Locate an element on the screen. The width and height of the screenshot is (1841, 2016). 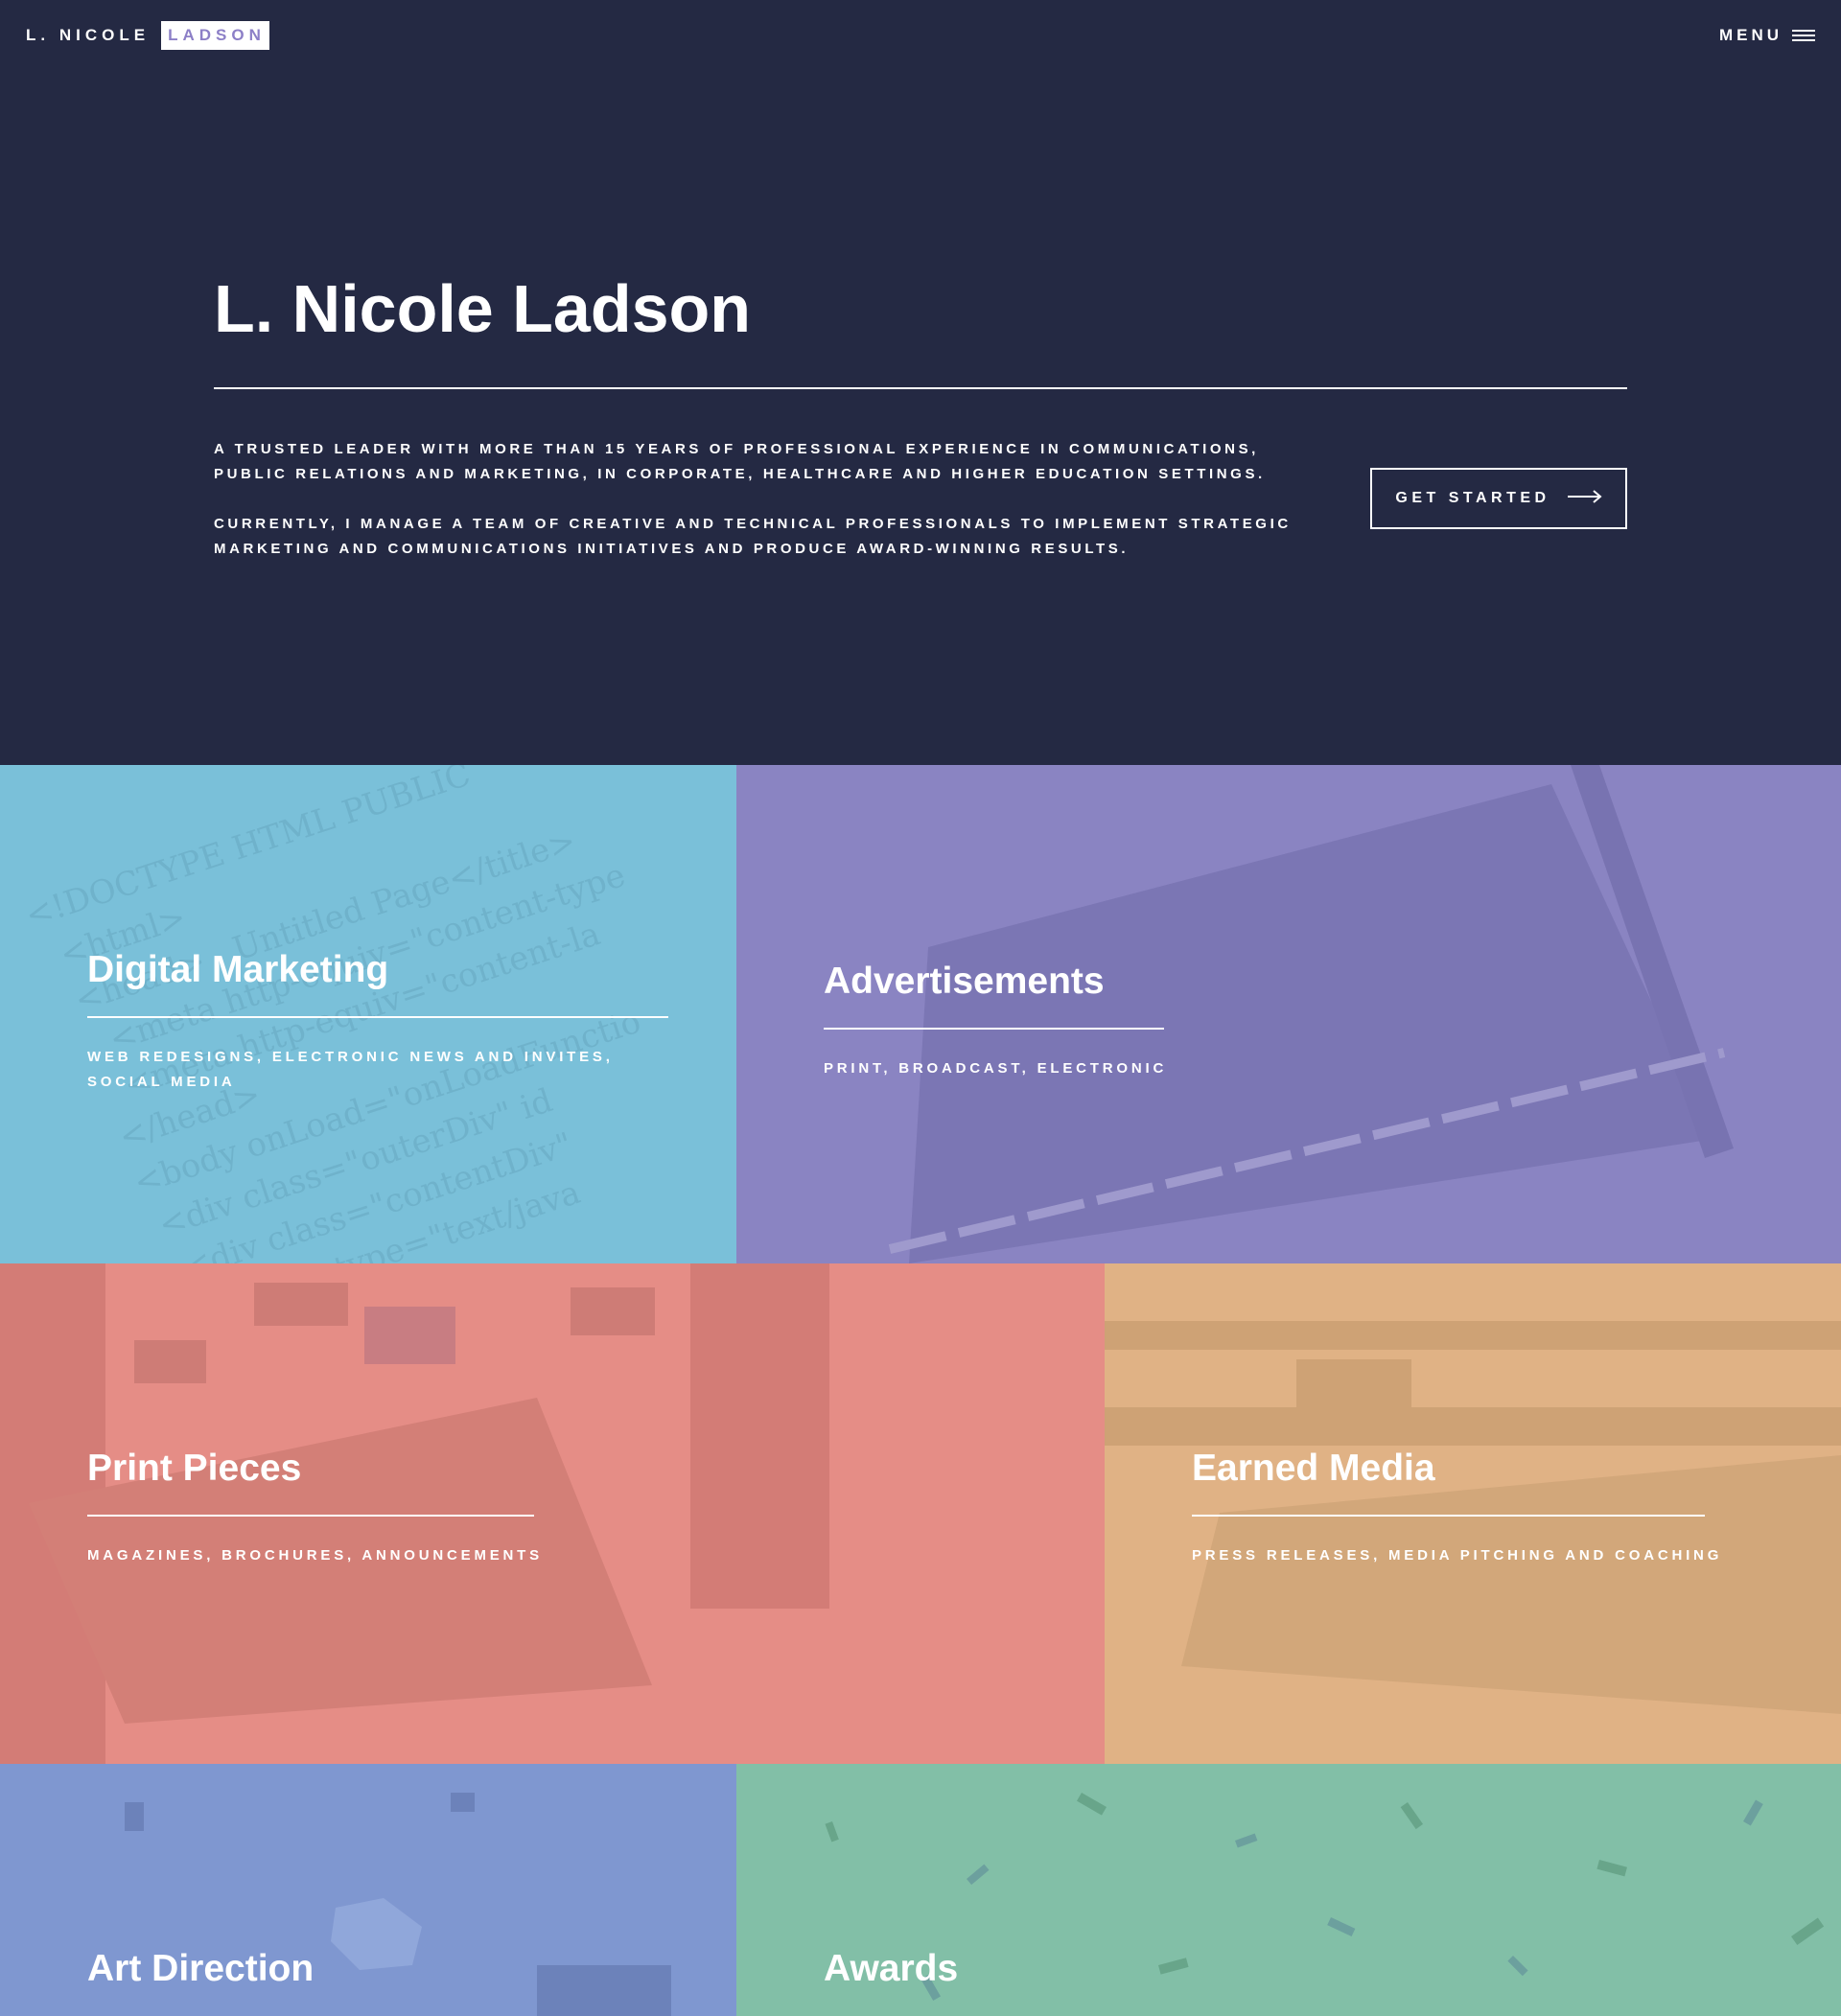
tile-description: Print, broadcast, electronic is located at coordinates (996, 1068).